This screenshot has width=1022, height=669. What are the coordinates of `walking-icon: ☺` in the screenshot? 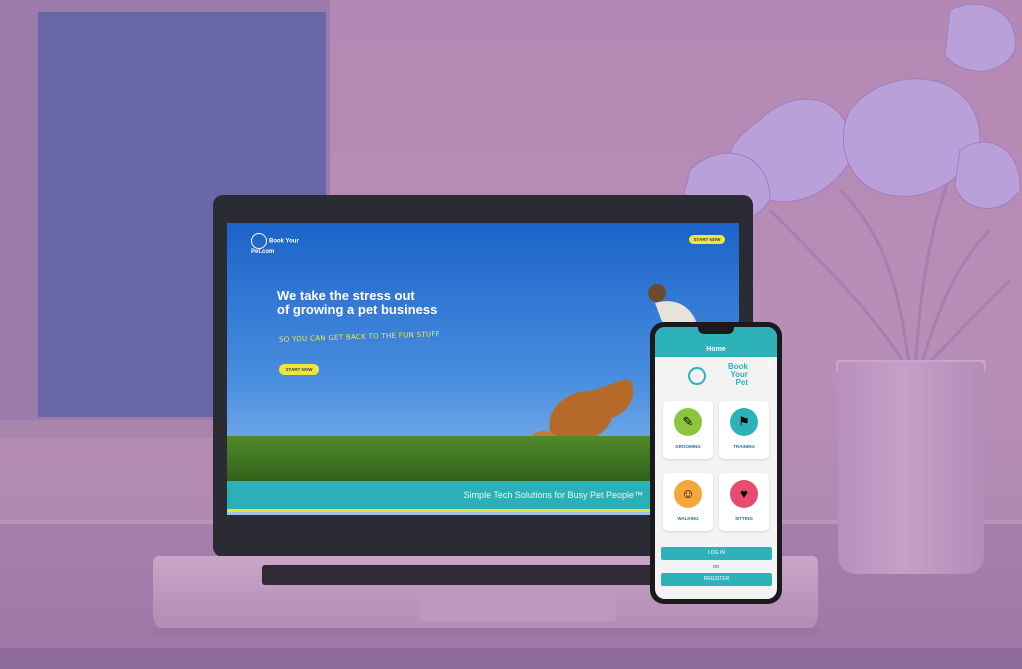 It's located at (688, 494).